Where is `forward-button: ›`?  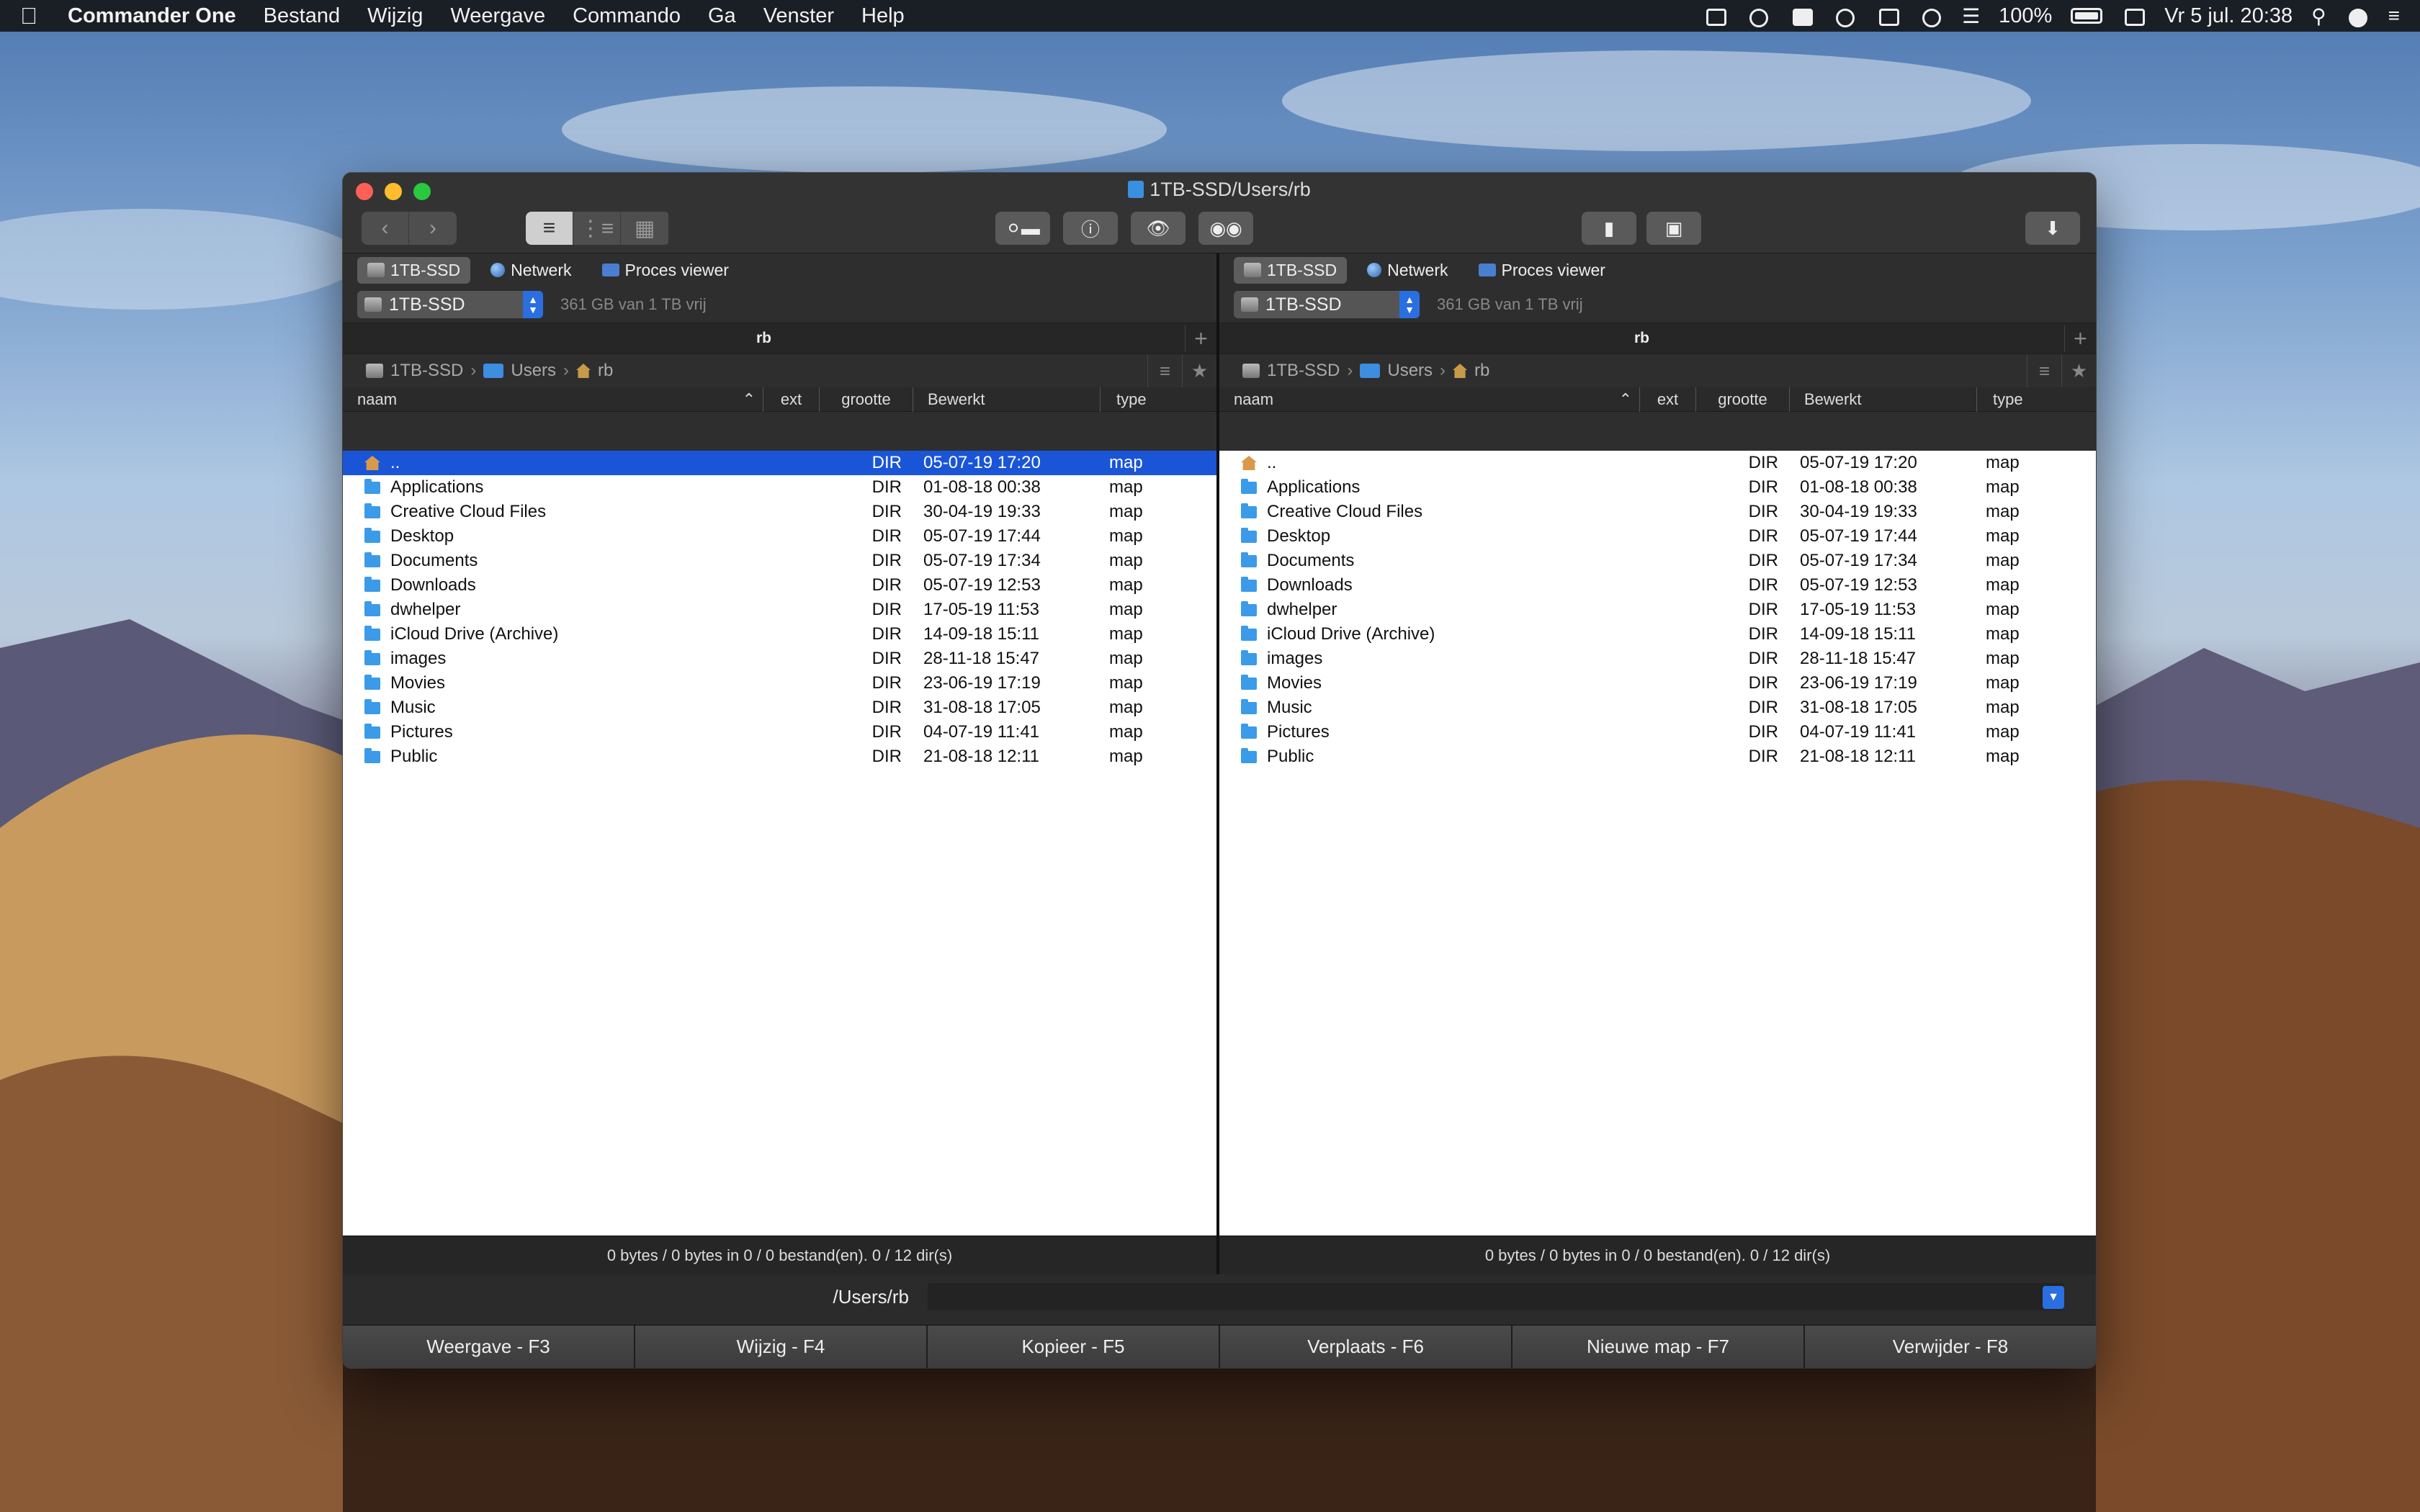 forward-button: › is located at coordinates (433, 228).